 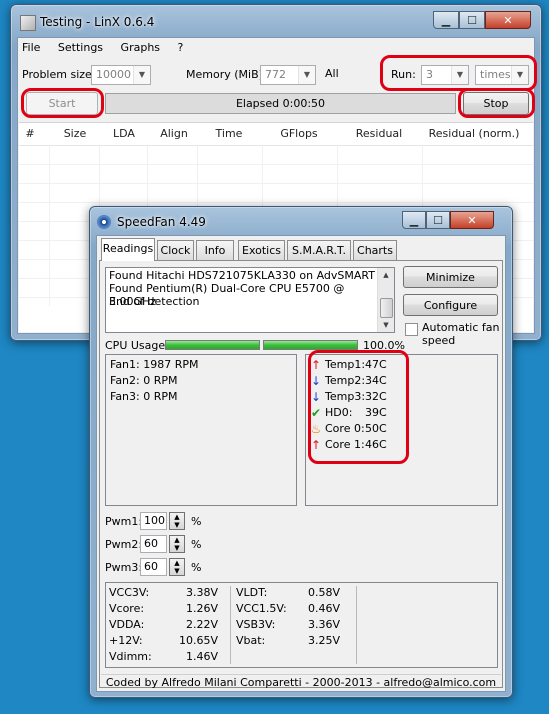 I want to click on menu-bar: File Settings Graphs ?, so click(x=109, y=47).